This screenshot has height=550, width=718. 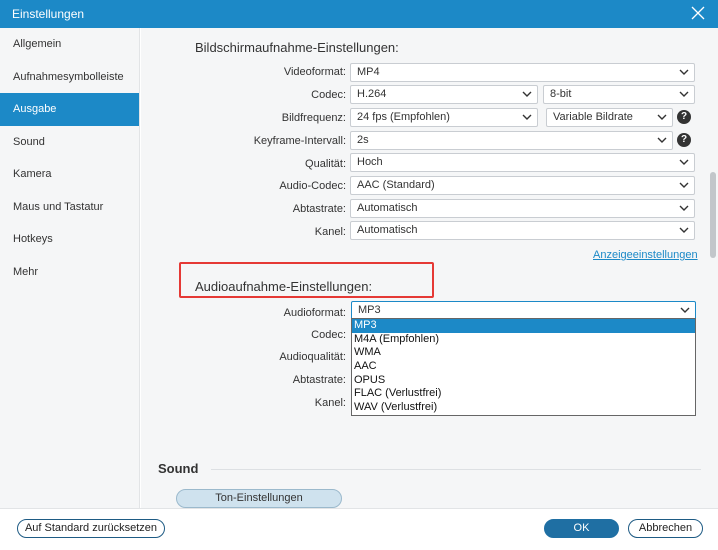 What do you see at coordinates (69, 239) in the screenshot?
I see `sidebar-item-hotkeys: Hotkeys` at bounding box center [69, 239].